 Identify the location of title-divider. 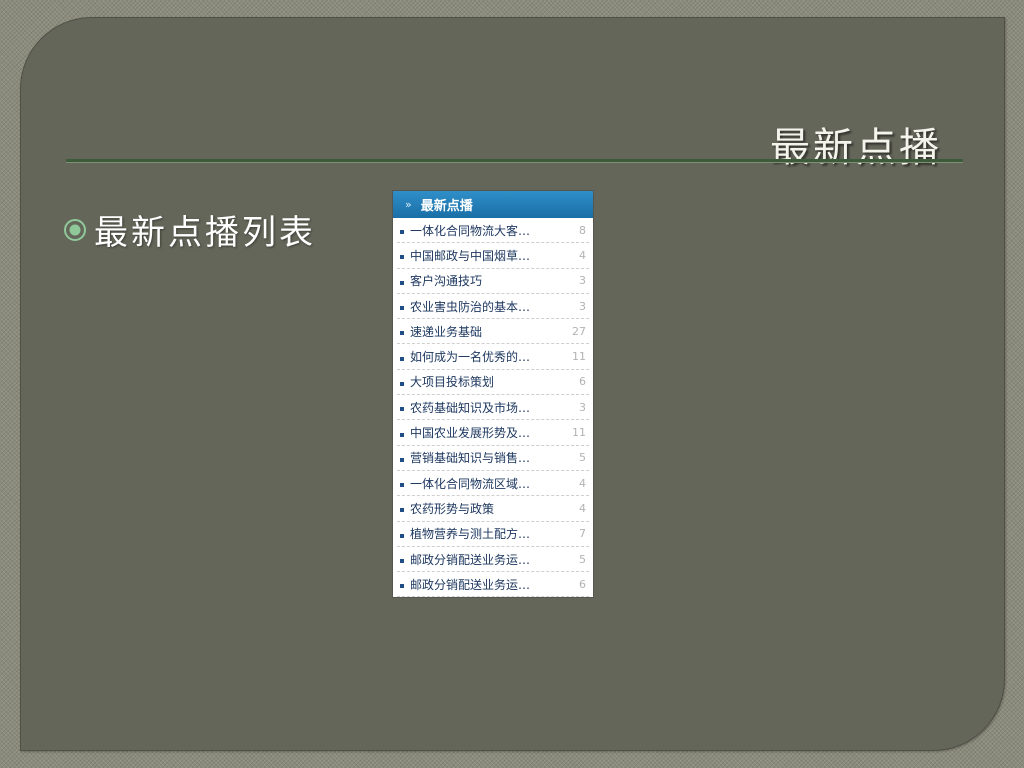
(514, 161).